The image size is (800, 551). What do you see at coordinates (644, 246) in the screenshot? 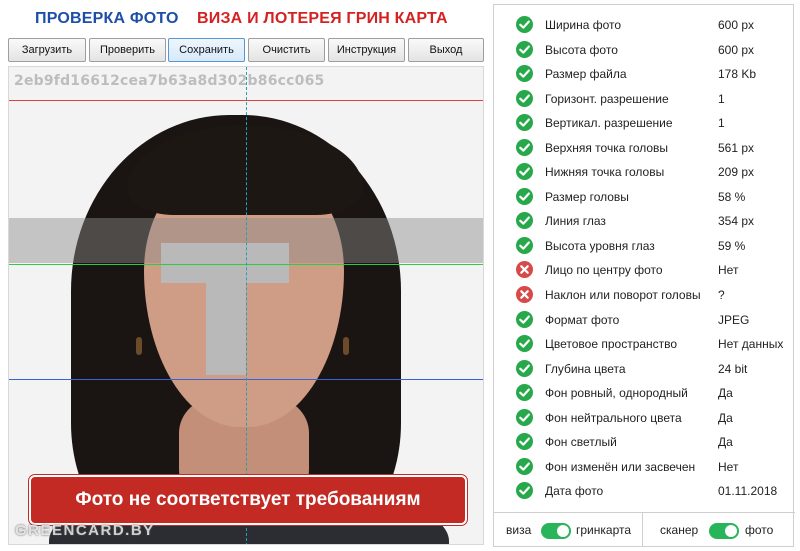
I see `check-row: Высота уровня глаз 59 %` at bounding box center [644, 246].